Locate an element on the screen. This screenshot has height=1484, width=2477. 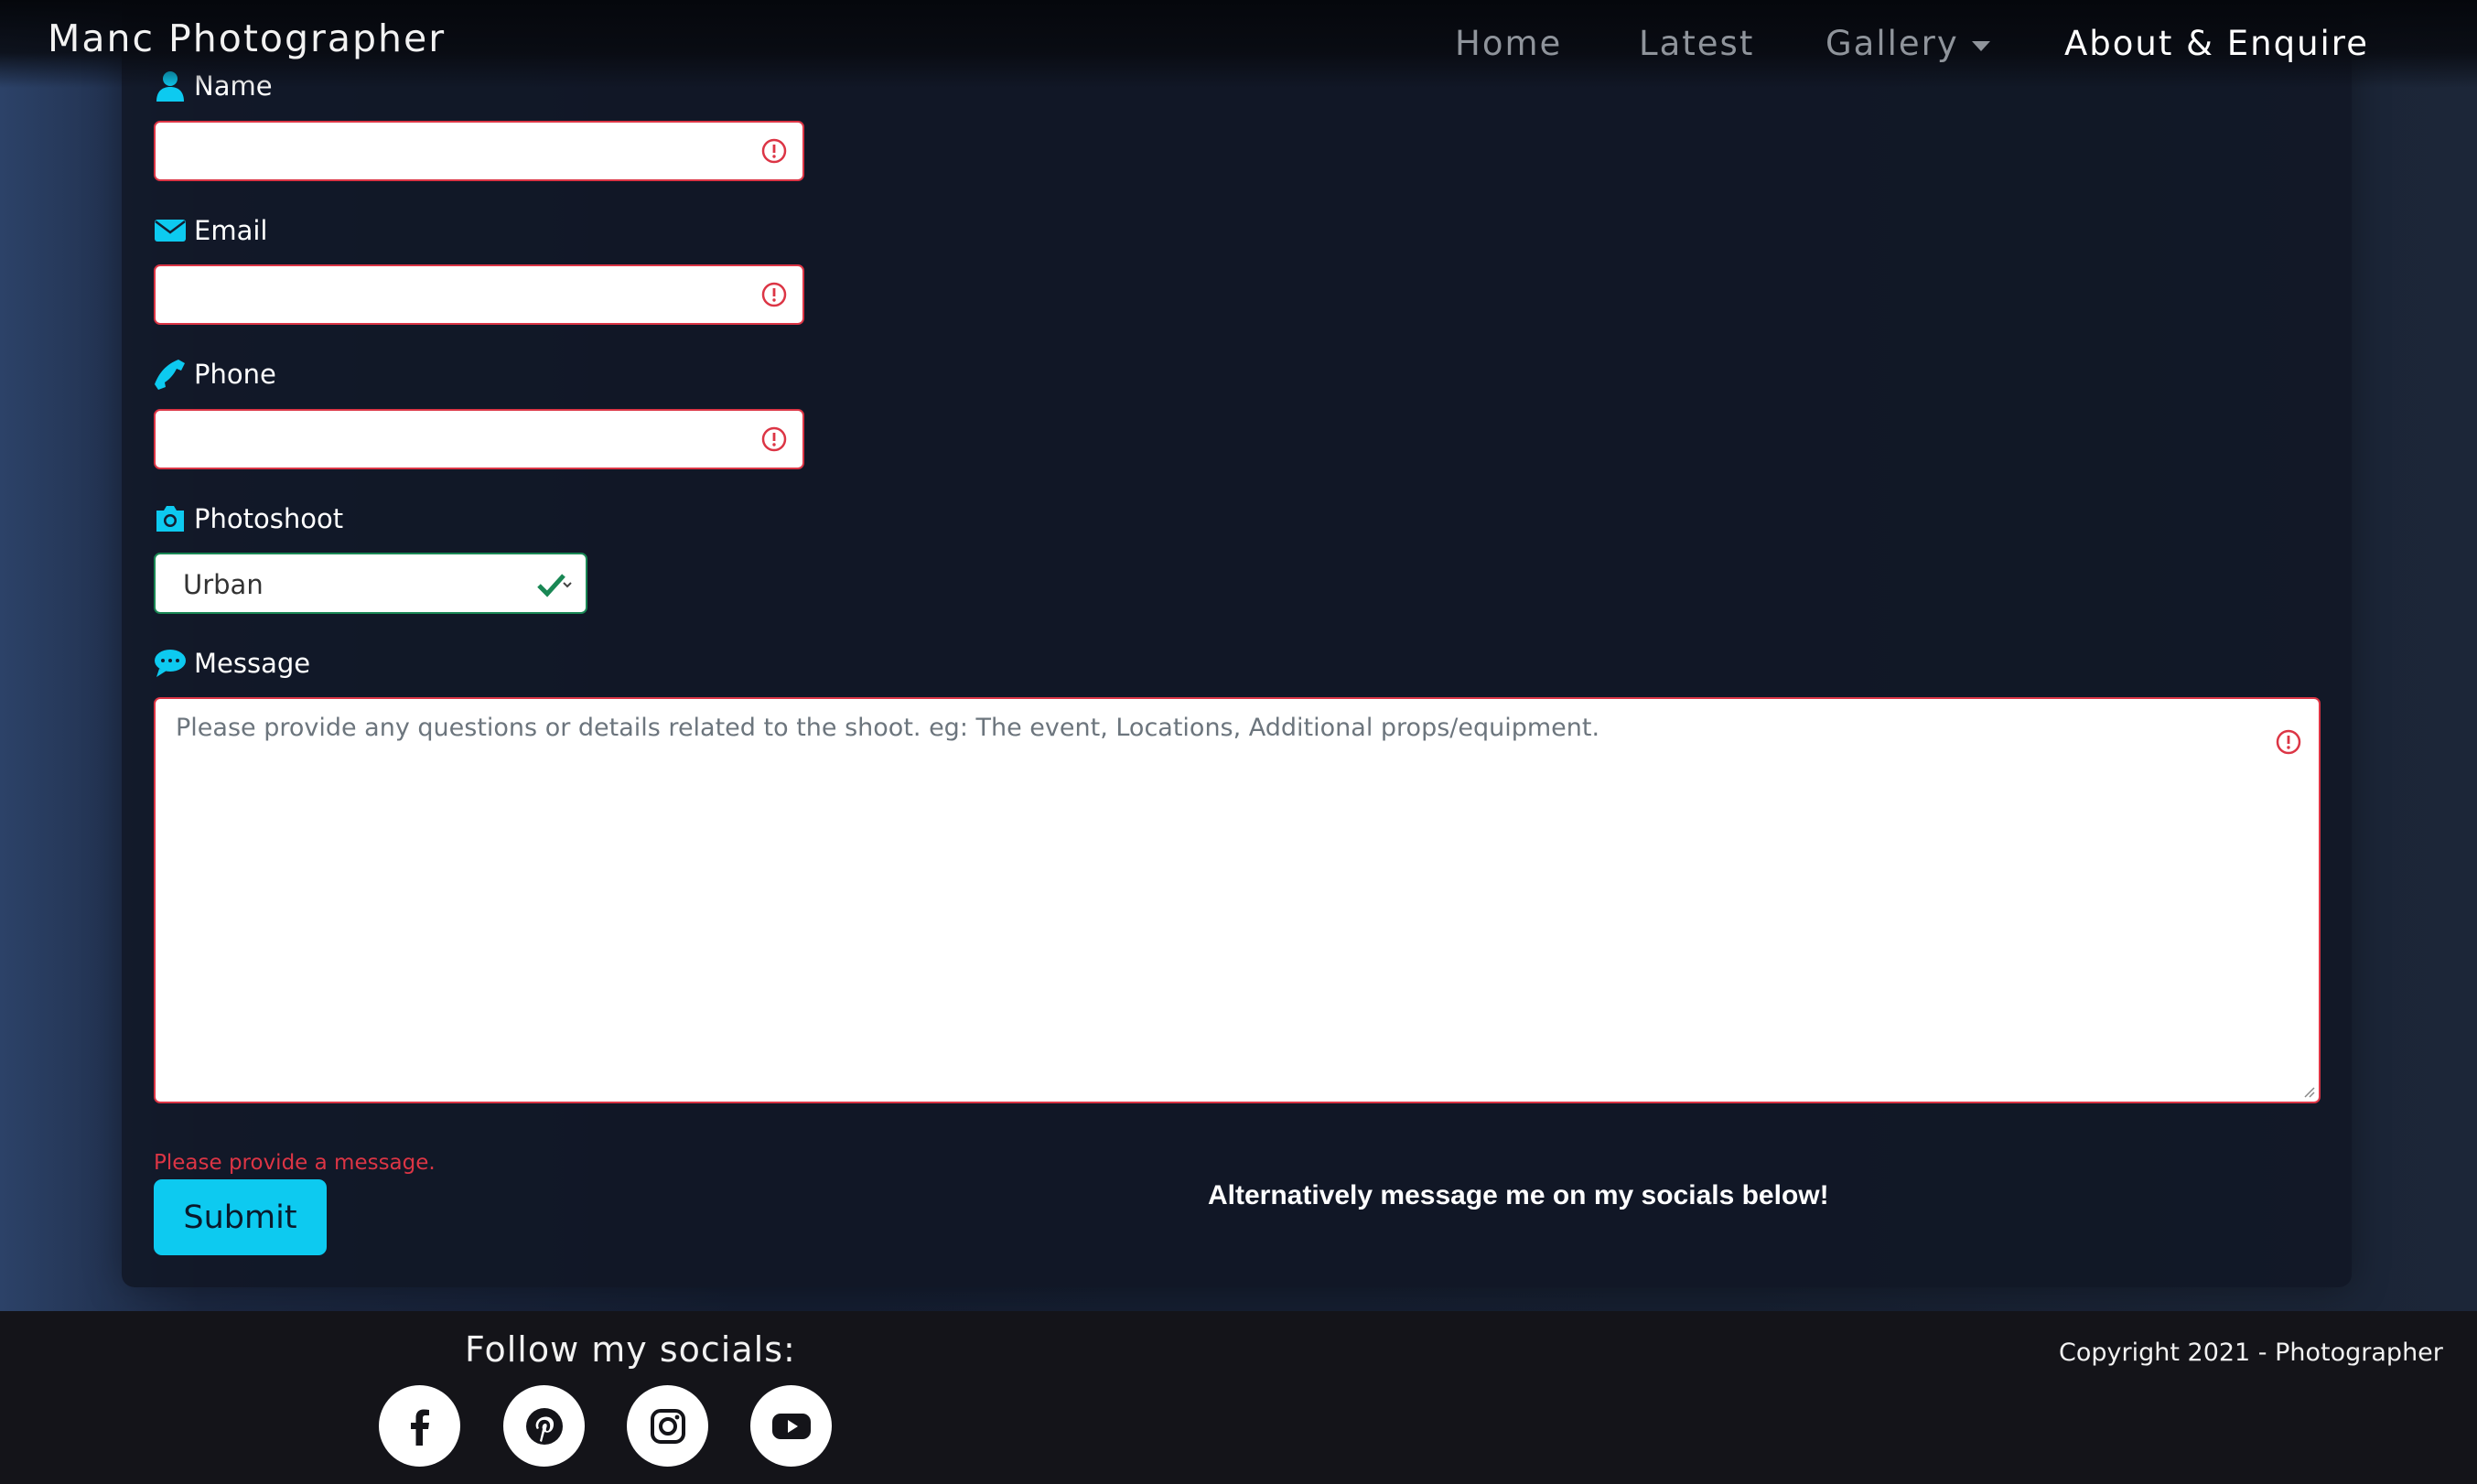
facebook-icon is located at coordinates (420, 1427).